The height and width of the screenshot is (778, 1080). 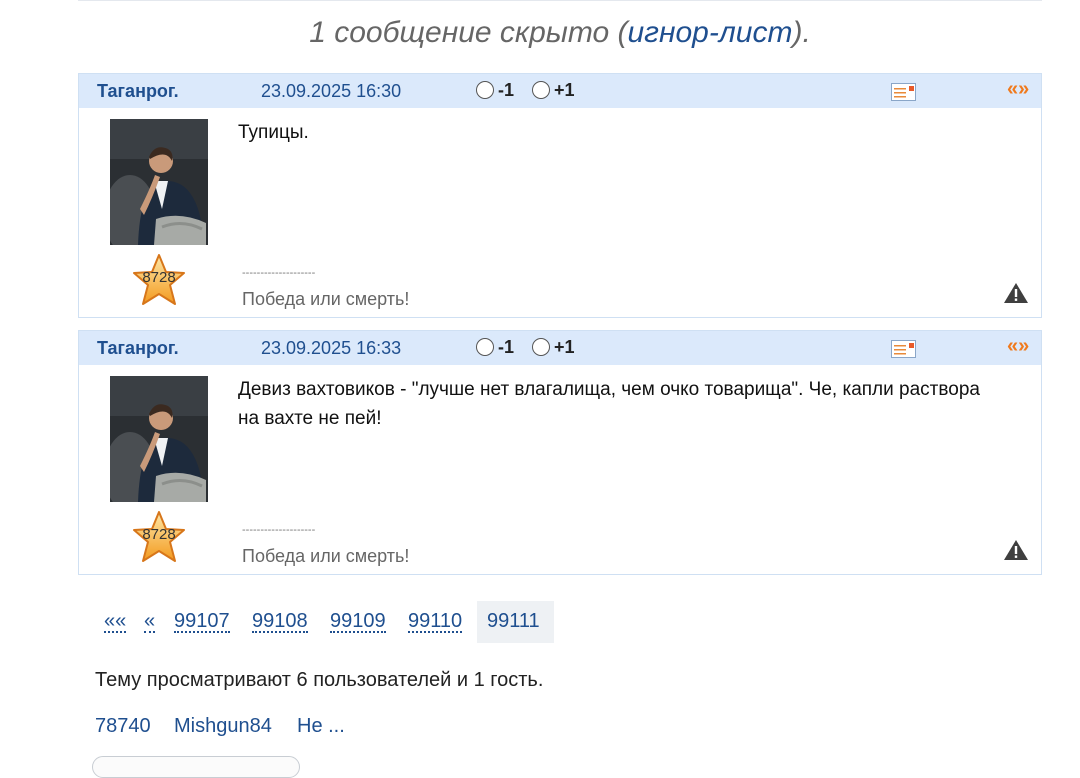 What do you see at coordinates (710, 32) in the screenshot?
I see `ignore-list-link: игнор-лист` at bounding box center [710, 32].